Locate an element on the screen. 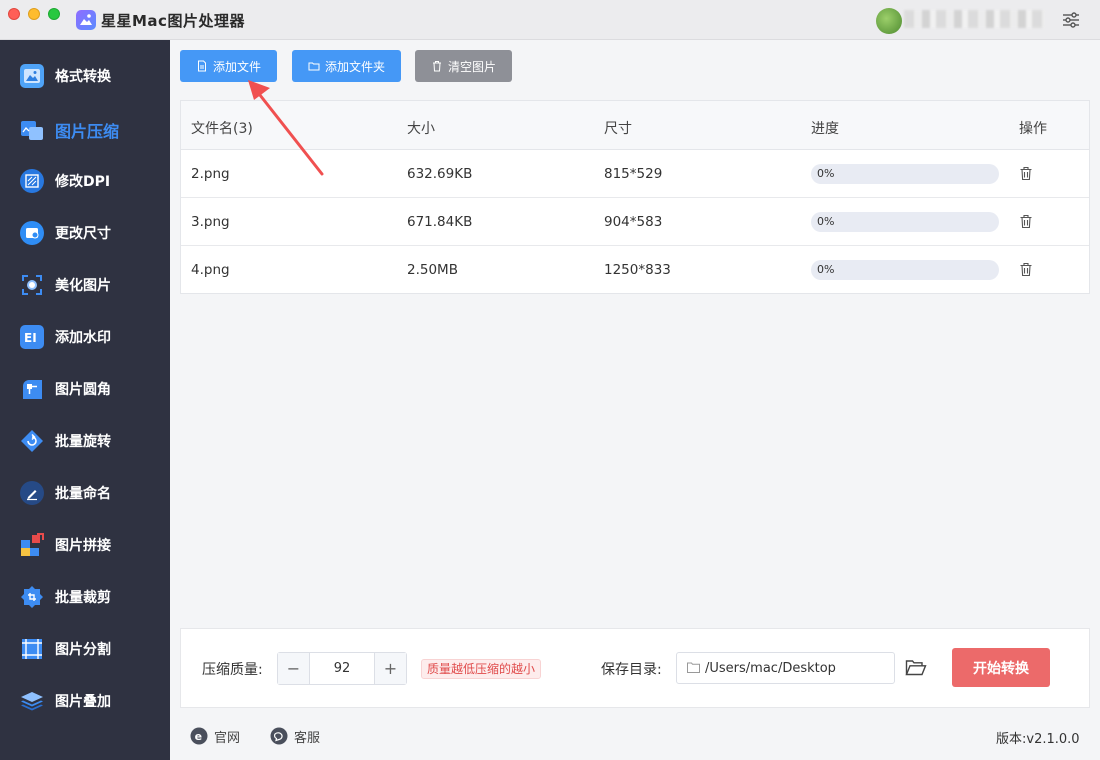 The image size is (1100, 760). sidebar-item-label: 批量命名 is located at coordinates (83, 494).